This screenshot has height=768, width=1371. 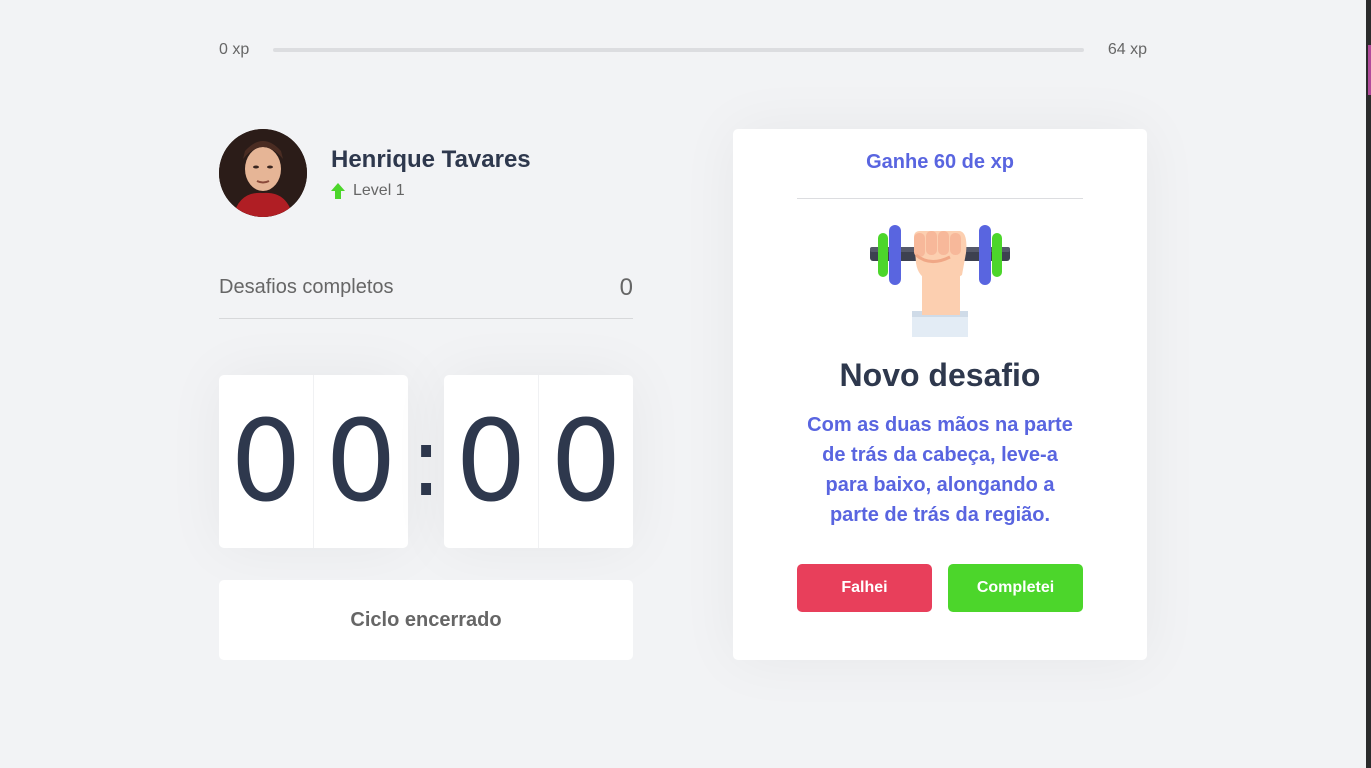 What do you see at coordinates (678, 50) in the screenshot?
I see `xp-track` at bounding box center [678, 50].